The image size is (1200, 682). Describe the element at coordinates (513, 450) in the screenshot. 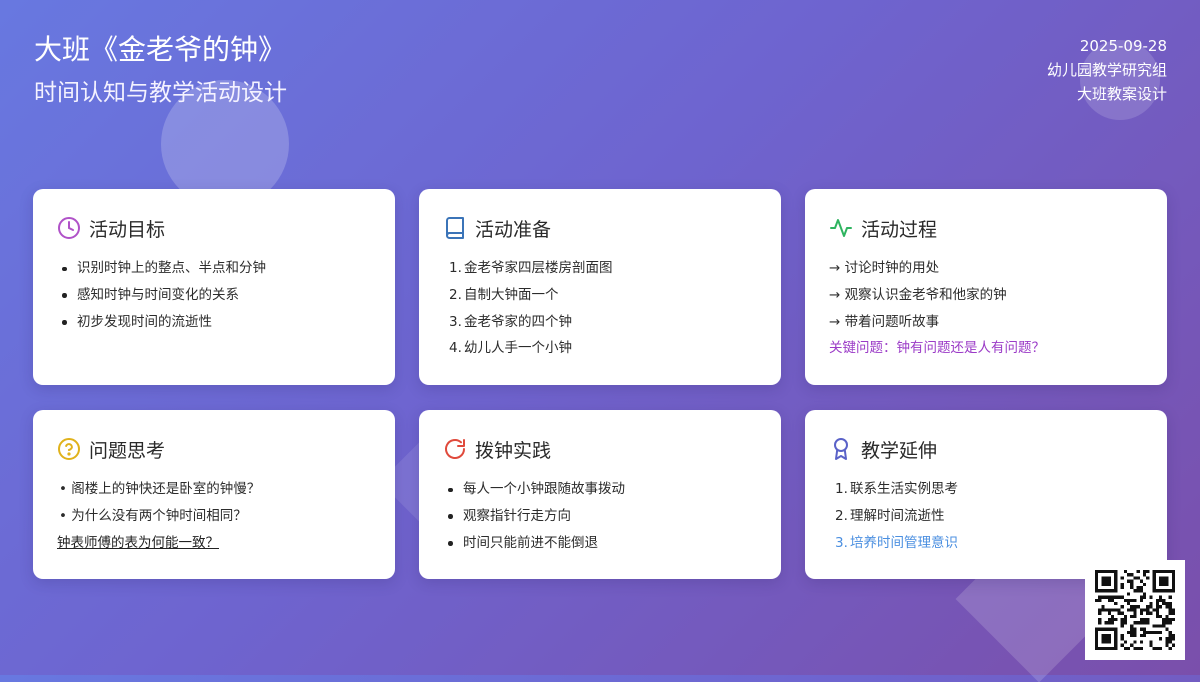

I see `card-title: 拨钟实践` at that location.